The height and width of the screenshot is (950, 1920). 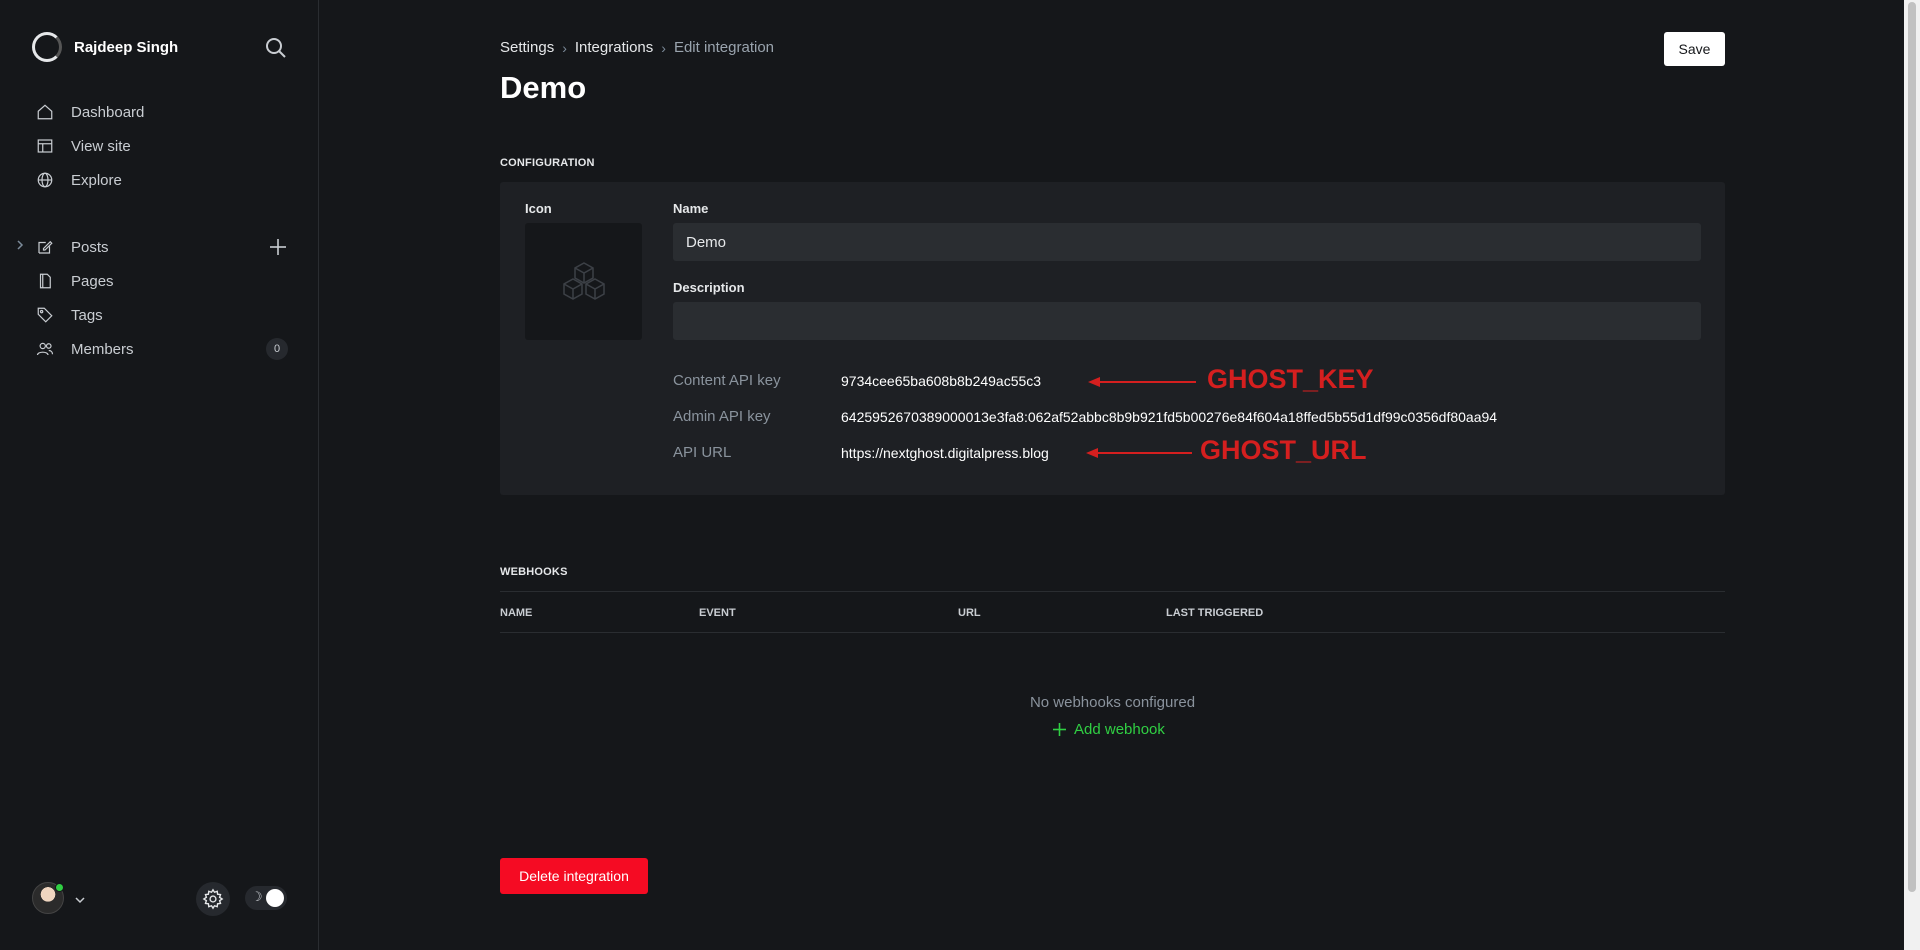 What do you see at coordinates (102, 349) in the screenshot?
I see `nav-members-label: Members` at bounding box center [102, 349].